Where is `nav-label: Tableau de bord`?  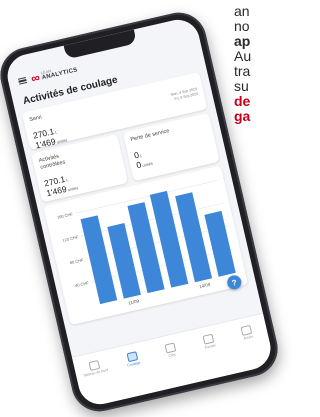 nav-label: Tableau de bord is located at coordinates (95, 373).